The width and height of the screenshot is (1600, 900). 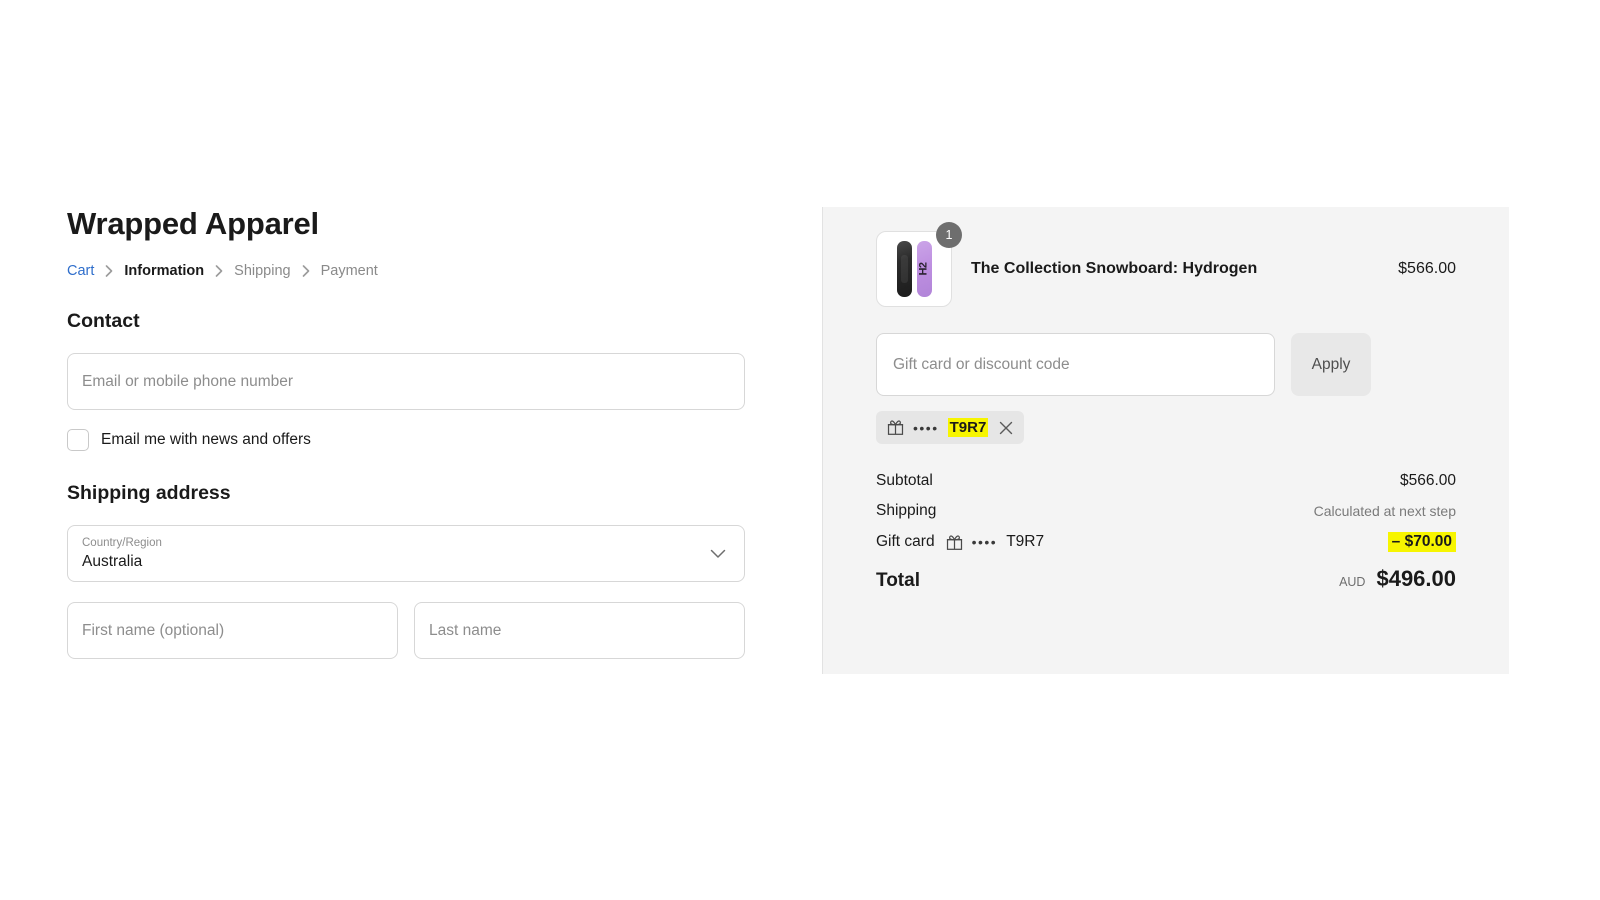 What do you see at coordinates (1166, 427) in the screenshot?
I see `applied-discount-row: •••• T9R7` at bounding box center [1166, 427].